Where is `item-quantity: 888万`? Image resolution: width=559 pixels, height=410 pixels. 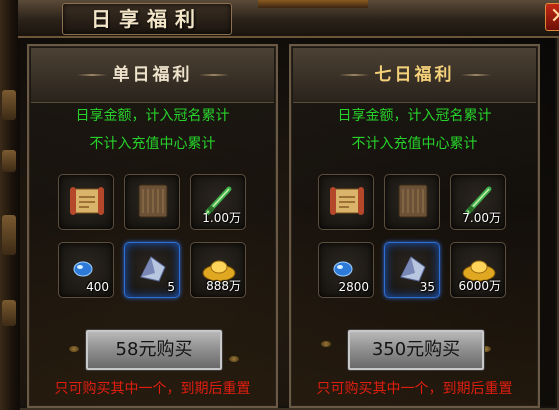
item-quantity: 888万 is located at coordinates (223, 286).